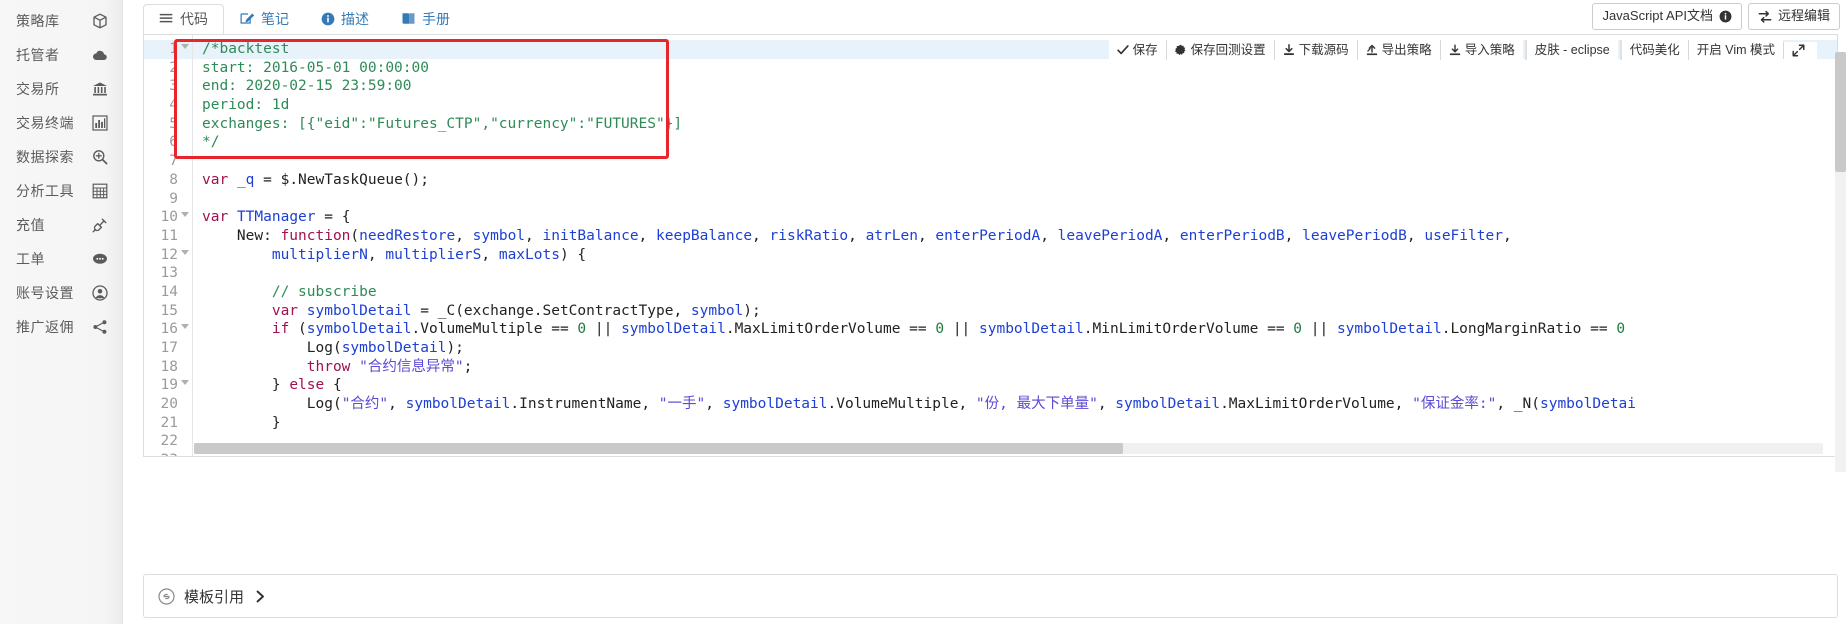  Describe the element at coordinates (345, 19) in the screenshot. I see `tab-2: 描述` at that location.